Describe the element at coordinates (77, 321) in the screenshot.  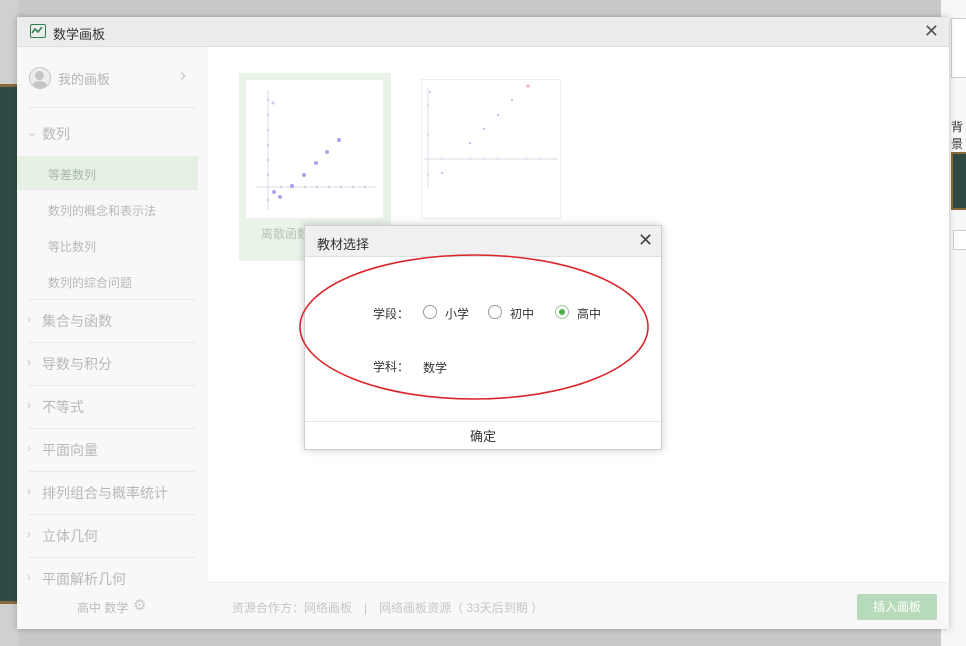
I see `category-label: 集合与函数` at that location.